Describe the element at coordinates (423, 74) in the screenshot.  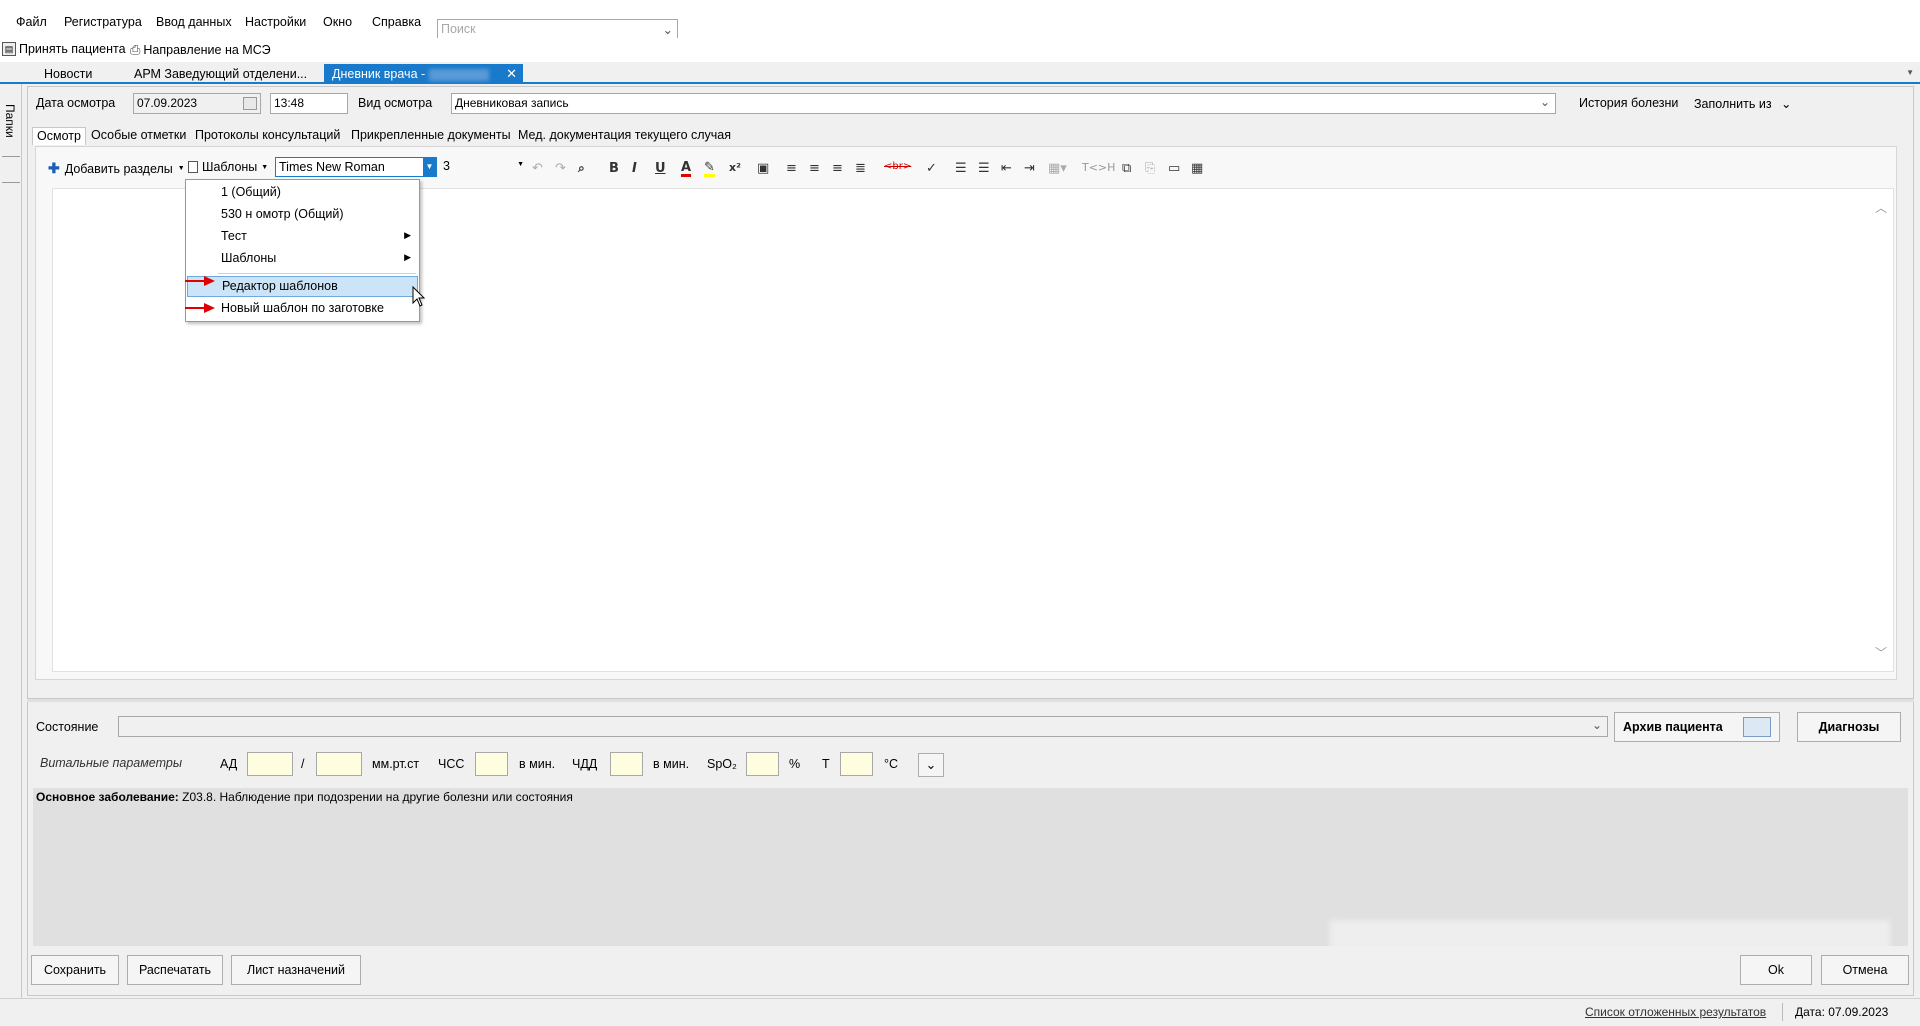
I see `tab-doctor-diary: Дневник врача - ✕` at that location.